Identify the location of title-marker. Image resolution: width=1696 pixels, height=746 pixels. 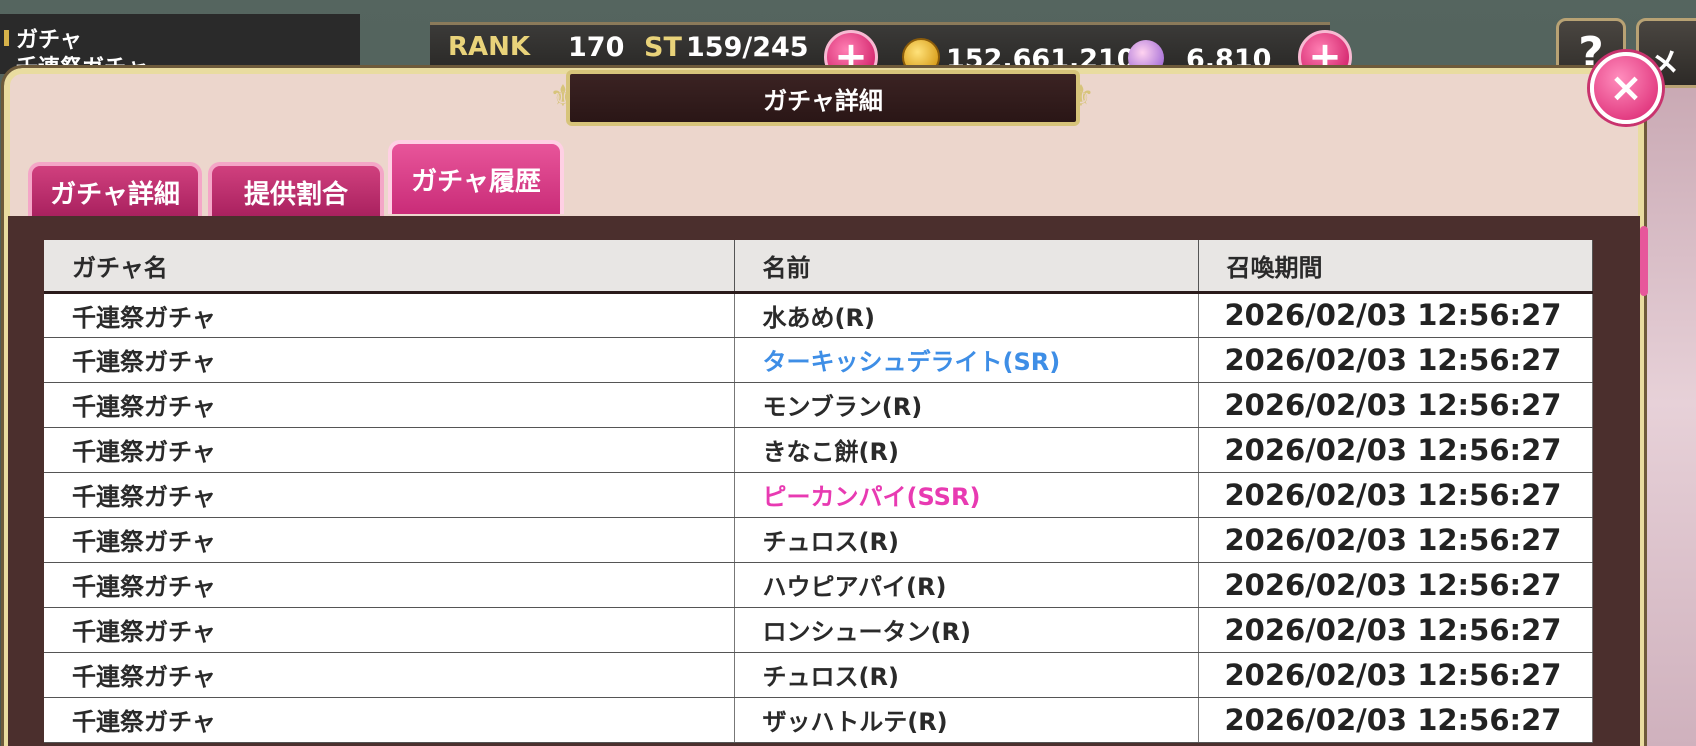
(6, 38).